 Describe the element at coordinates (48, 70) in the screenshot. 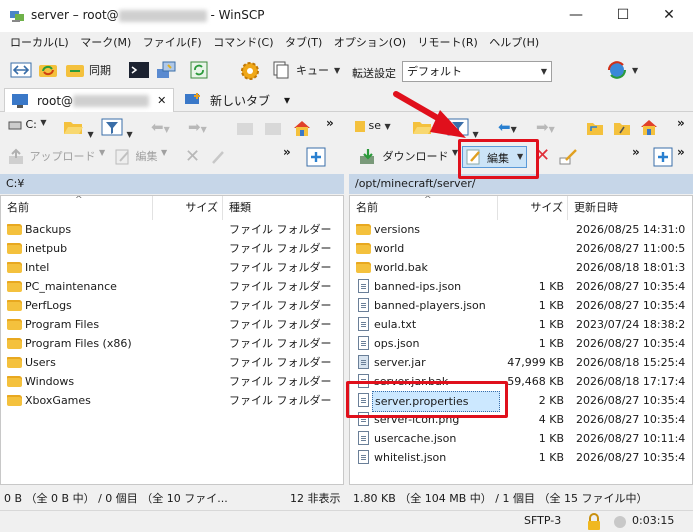

I see `synchronize-browsing-button` at that location.